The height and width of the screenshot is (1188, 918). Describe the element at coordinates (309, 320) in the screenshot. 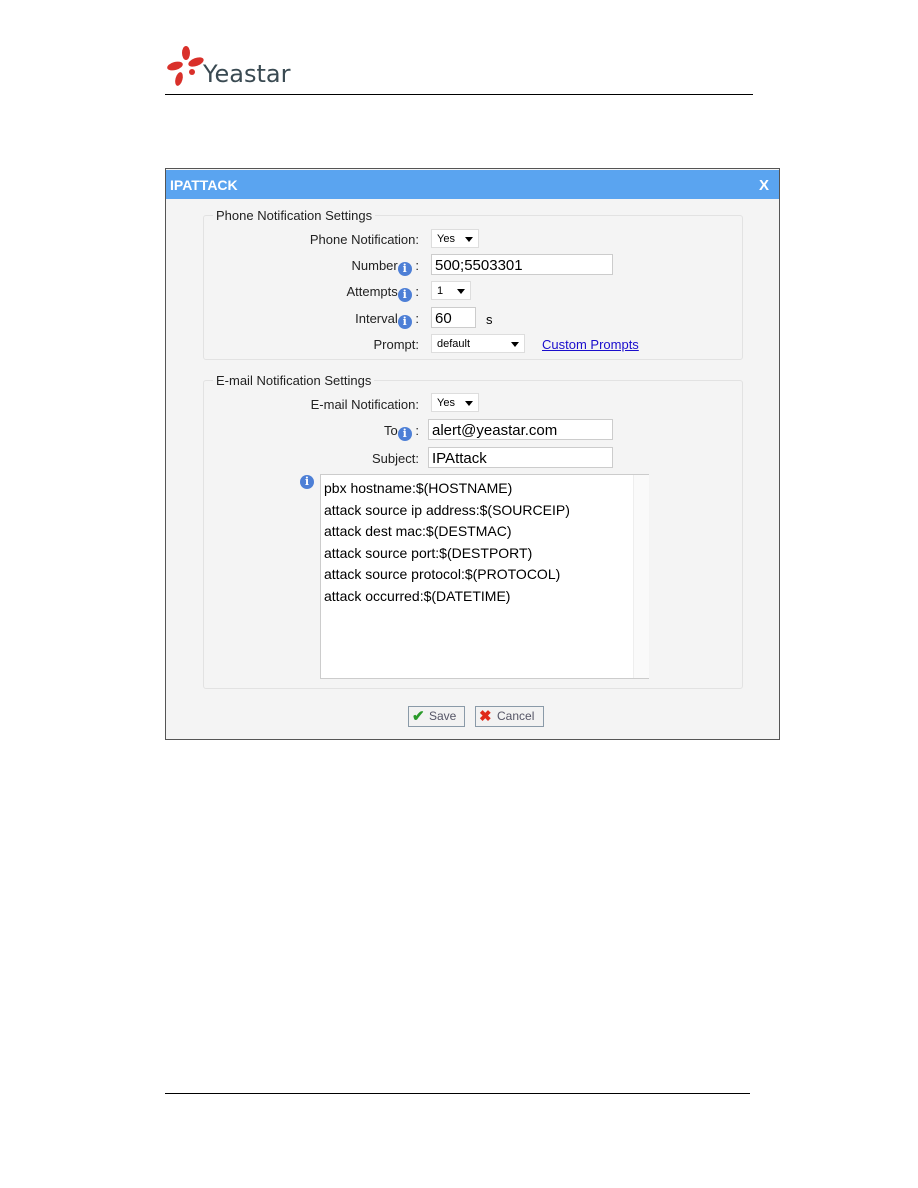

I see `interval-label: Interval i :` at that location.